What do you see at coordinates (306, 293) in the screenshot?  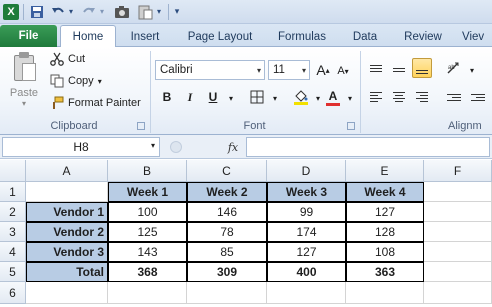 I see `cell-d6` at bounding box center [306, 293].